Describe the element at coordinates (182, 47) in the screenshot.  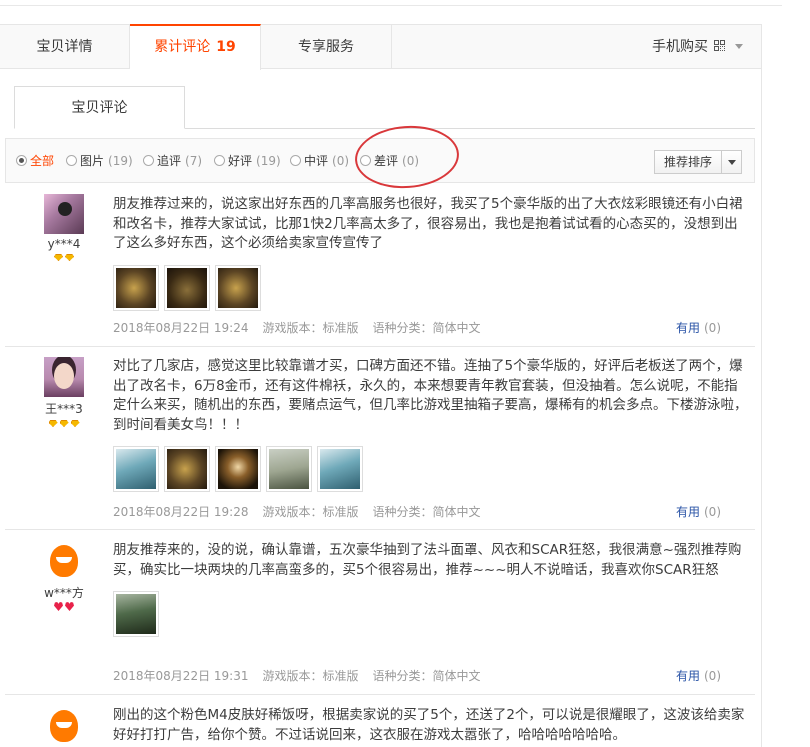
I see `tab-reviews-label: 累计评论` at that location.